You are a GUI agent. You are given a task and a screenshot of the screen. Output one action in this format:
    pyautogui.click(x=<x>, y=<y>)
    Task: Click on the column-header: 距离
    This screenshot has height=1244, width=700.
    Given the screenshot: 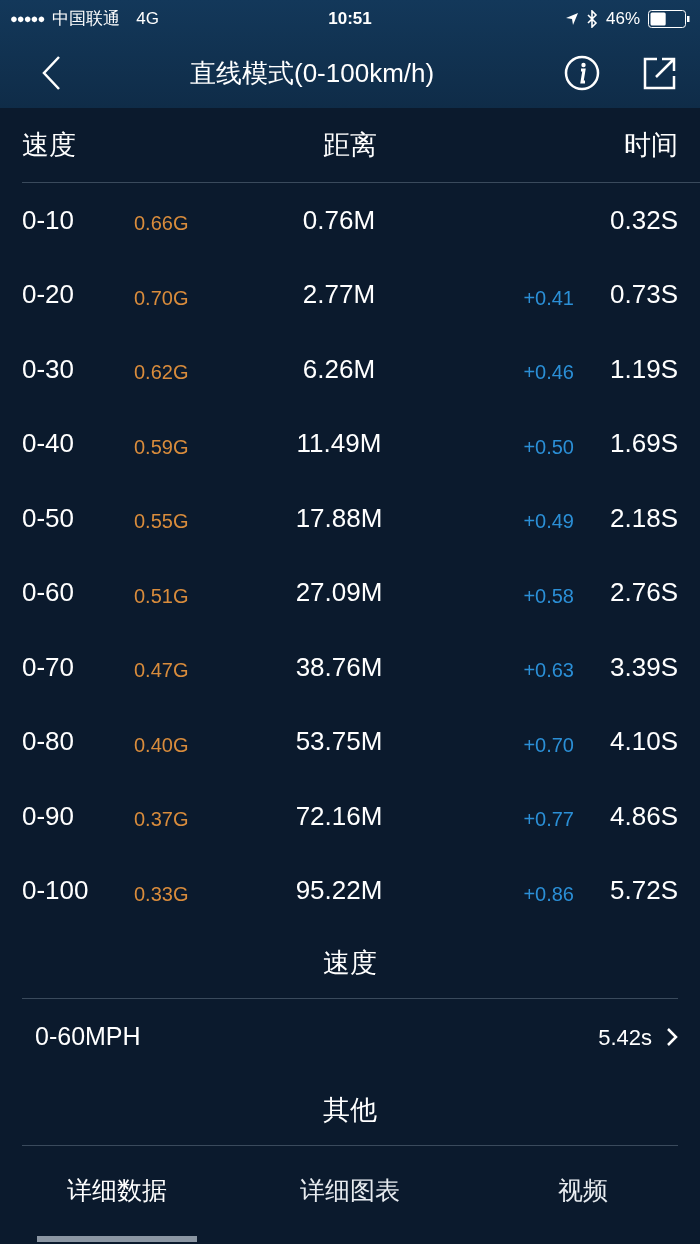 What is the action you would take?
    pyautogui.click(x=350, y=144)
    